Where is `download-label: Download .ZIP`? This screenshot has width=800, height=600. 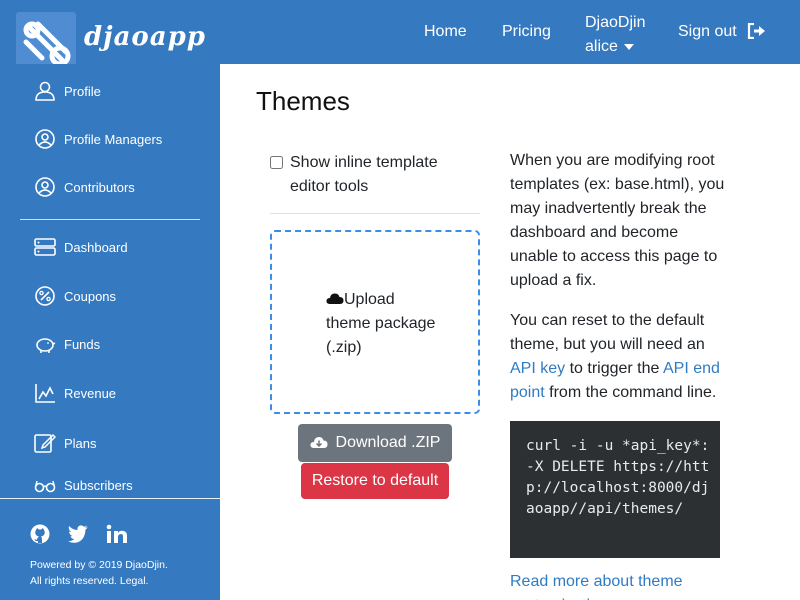 download-label: Download .ZIP is located at coordinates (388, 442).